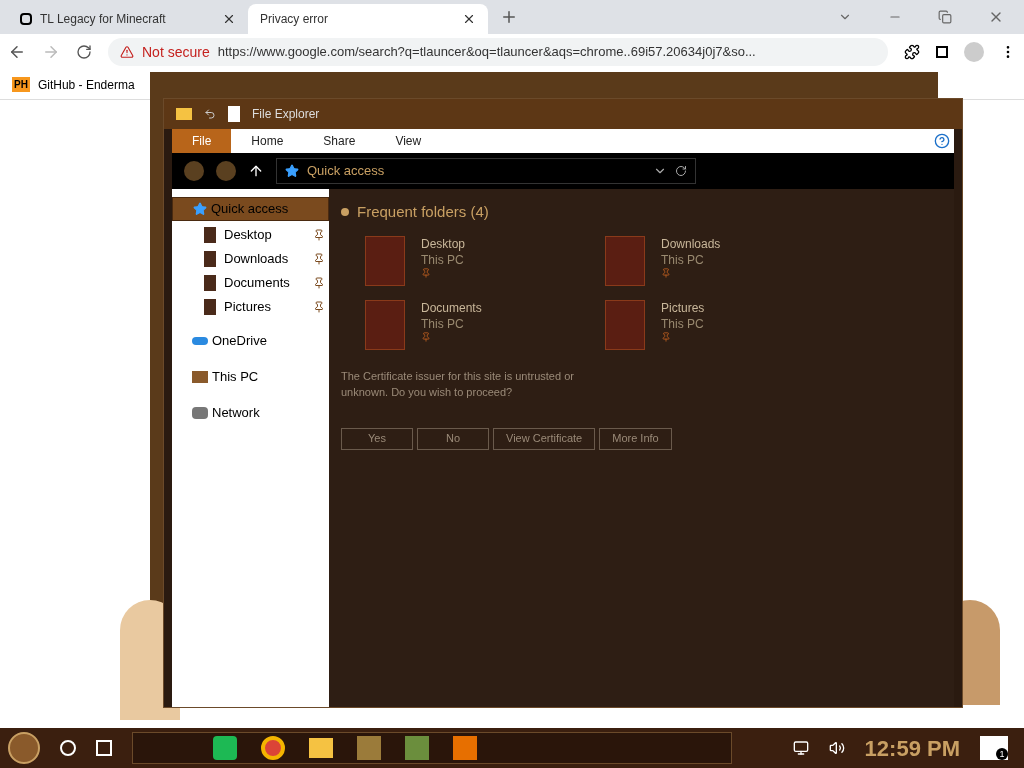 Image resolution: width=1024 pixels, height=768 pixels. Describe the element at coordinates (210, 114) in the screenshot. I see `undo-icon` at that location.